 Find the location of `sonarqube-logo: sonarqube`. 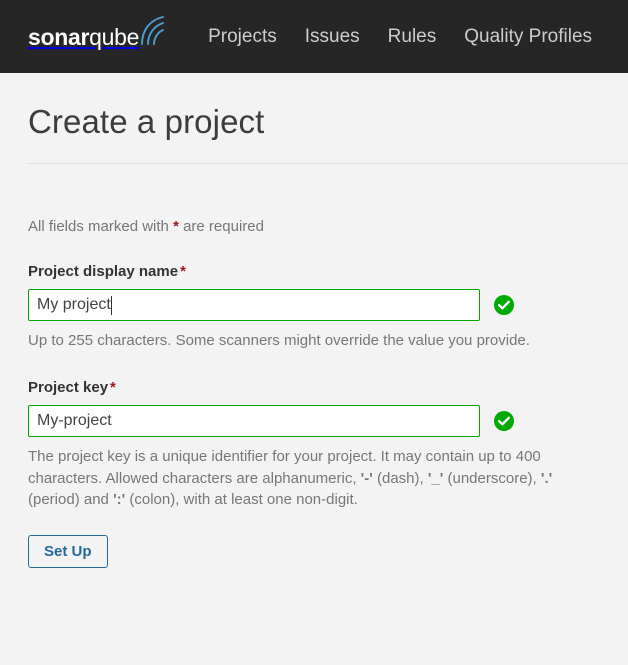

sonarqube-logo: sonarqube is located at coordinates (97, 33).